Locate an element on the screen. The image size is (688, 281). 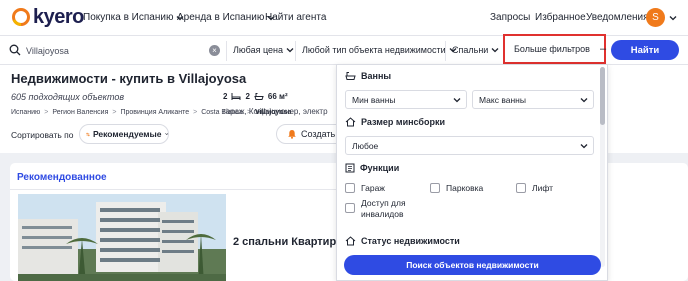
listing-title: 2 спальни Квартира в is located at coordinates (288, 242).